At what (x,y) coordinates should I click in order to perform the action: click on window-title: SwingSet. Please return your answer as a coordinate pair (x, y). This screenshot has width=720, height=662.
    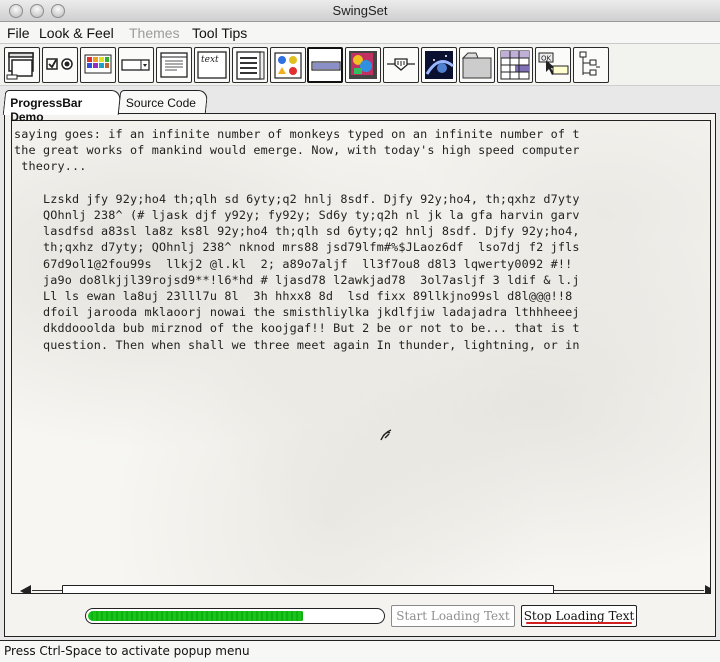
    Looking at the image, I should click on (360, 10).